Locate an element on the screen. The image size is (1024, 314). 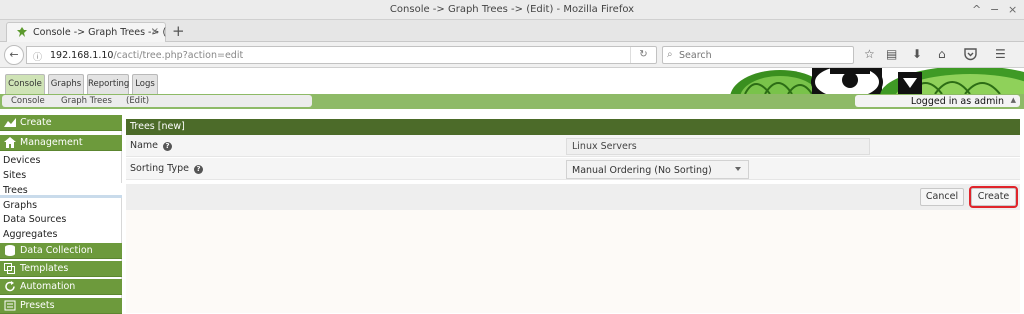
sorting-type-label: Sorting Type ? is located at coordinates (167, 168).